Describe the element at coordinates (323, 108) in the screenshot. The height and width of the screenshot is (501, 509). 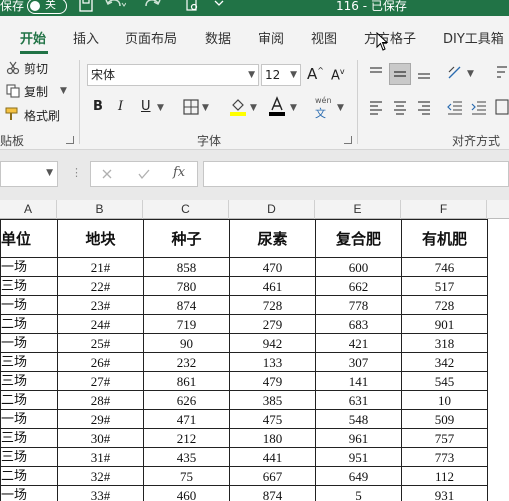
I see `phonetic-guide-button: wén 文` at that location.